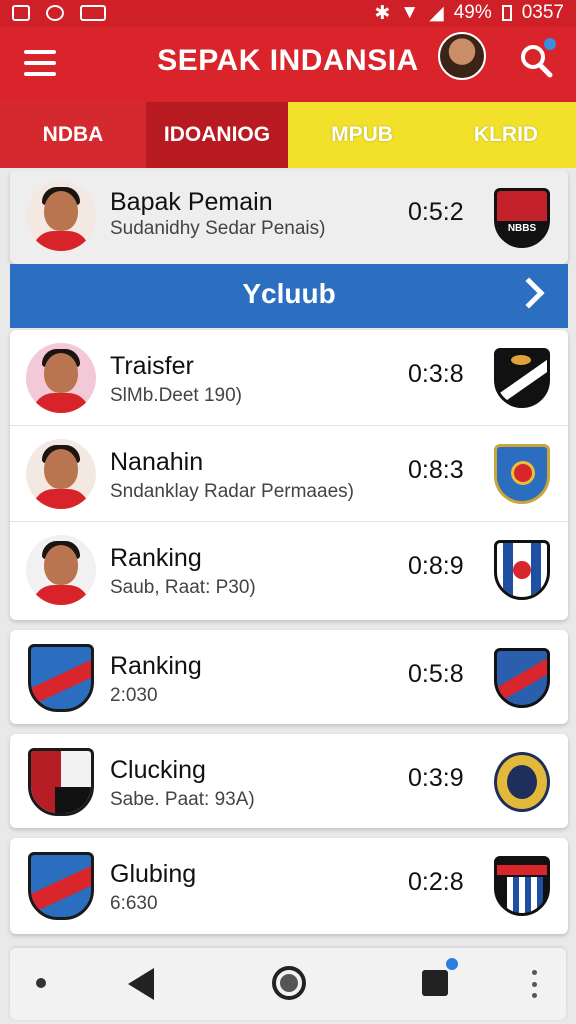 This screenshot has height=1024, width=576. Describe the element at coordinates (382, 13) in the screenshot. I see `bluetooth-icon: ✱` at that location.